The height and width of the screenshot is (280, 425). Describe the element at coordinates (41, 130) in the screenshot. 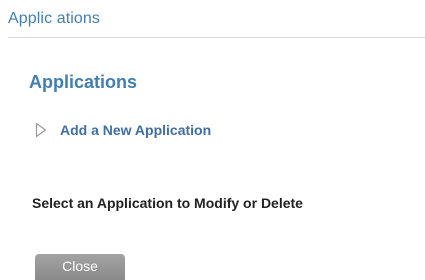

I see `triangle-right-outline-icon` at that location.